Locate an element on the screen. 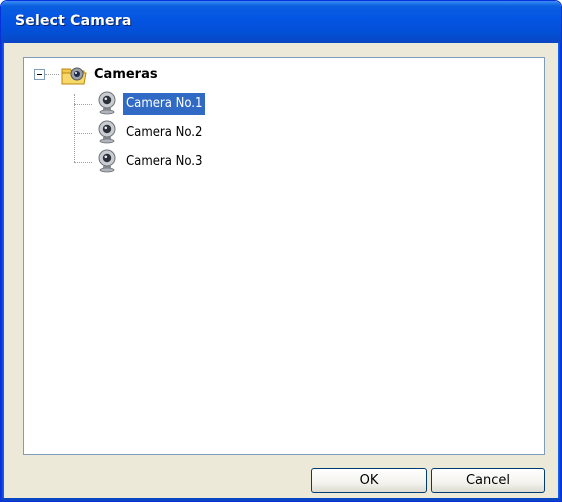 The height and width of the screenshot is (502, 562). cancel-button: Cancel is located at coordinates (488, 480).